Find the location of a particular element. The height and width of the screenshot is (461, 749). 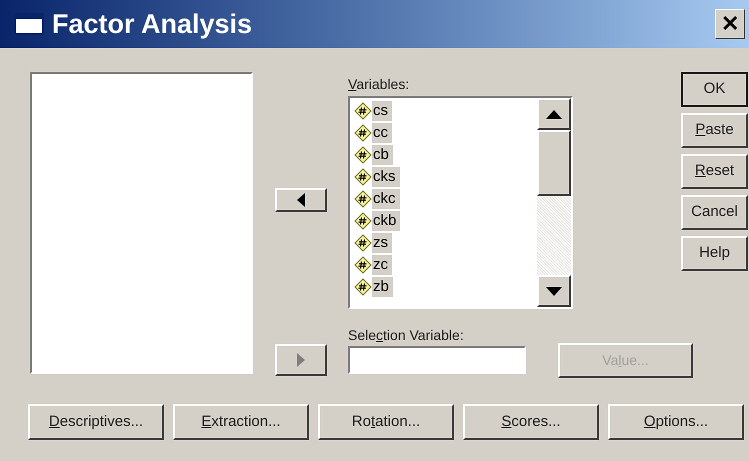

list-item: zb is located at coordinates (382, 287).